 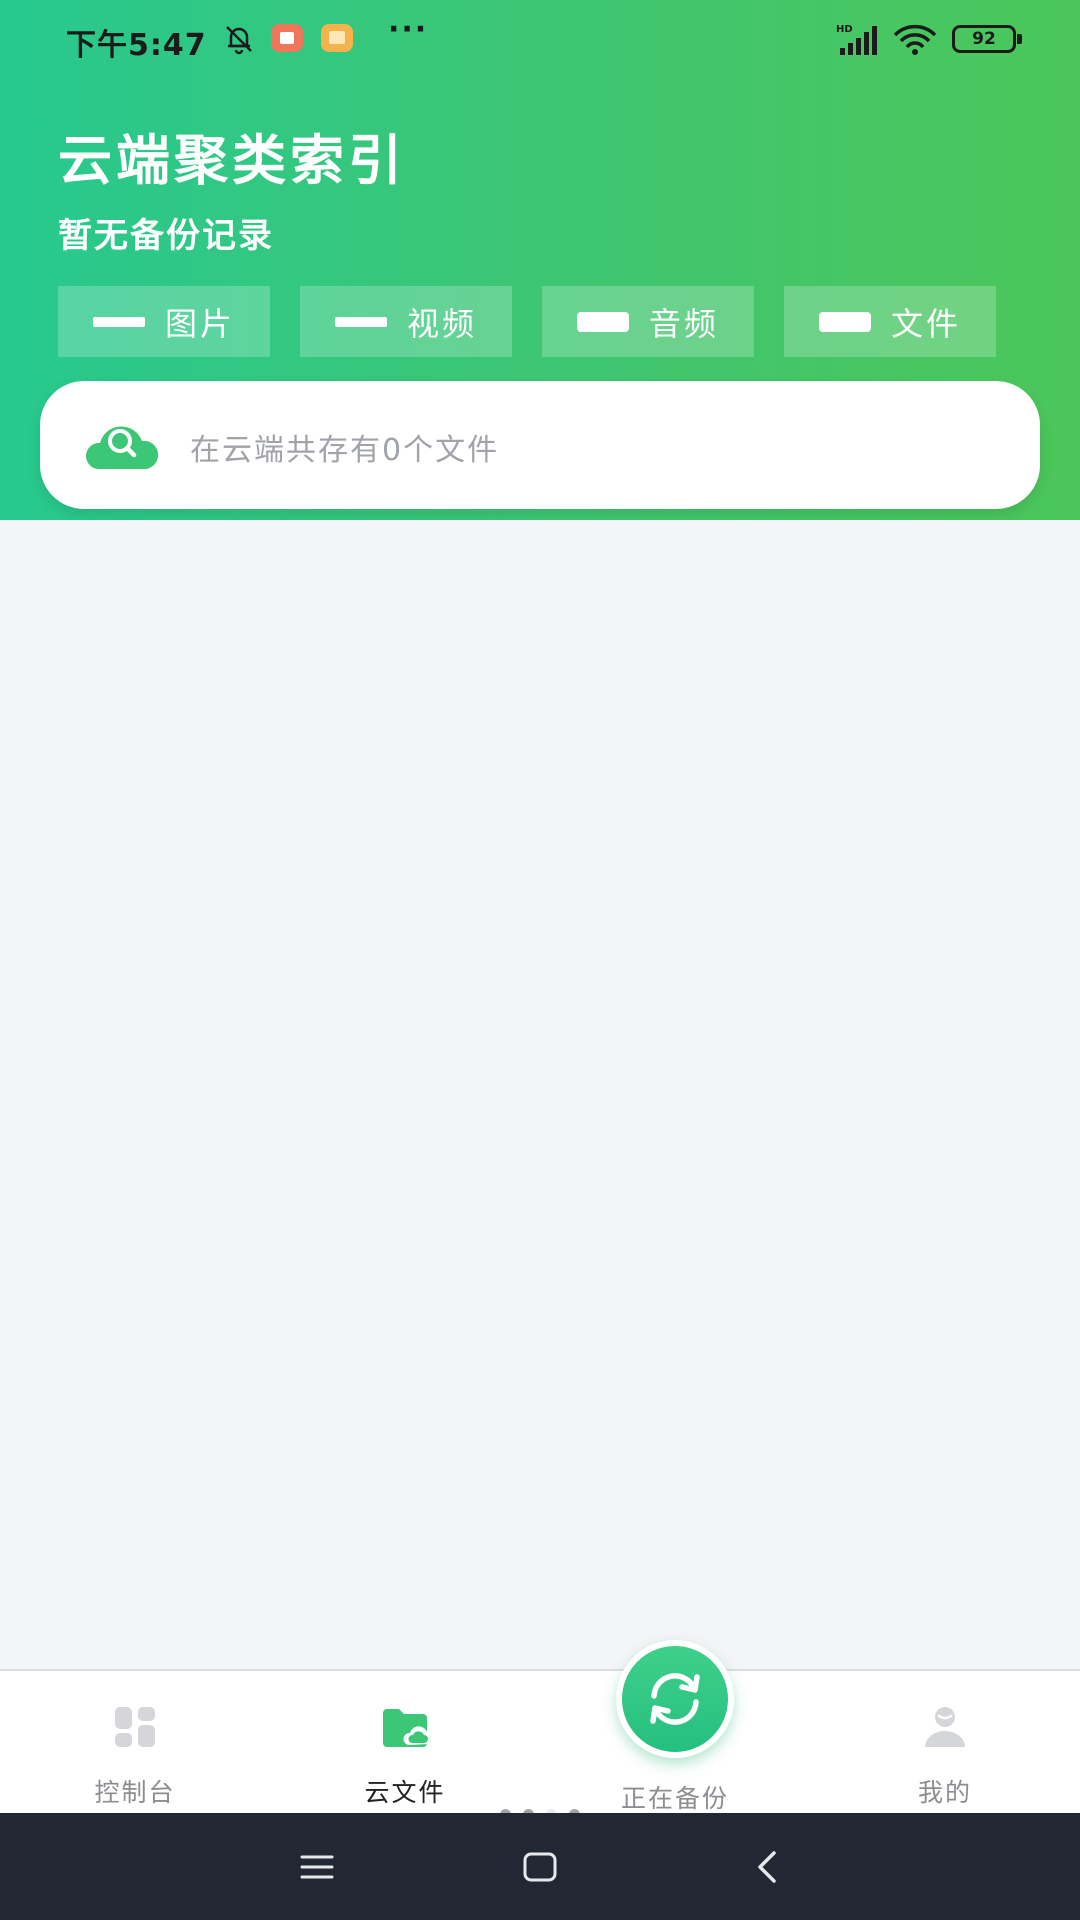 I want to click on cloud-search-bar: 在云端共存有0个文件, so click(x=540, y=445).